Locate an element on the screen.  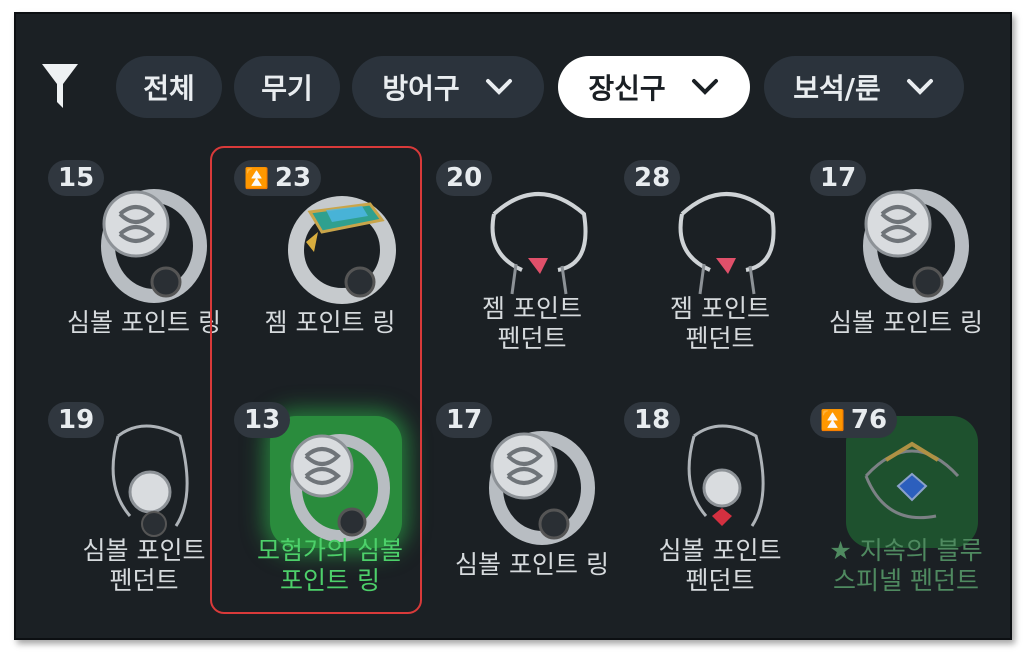
item-slot: 20 젬 포인트 펜던트 is located at coordinates (532, 264).